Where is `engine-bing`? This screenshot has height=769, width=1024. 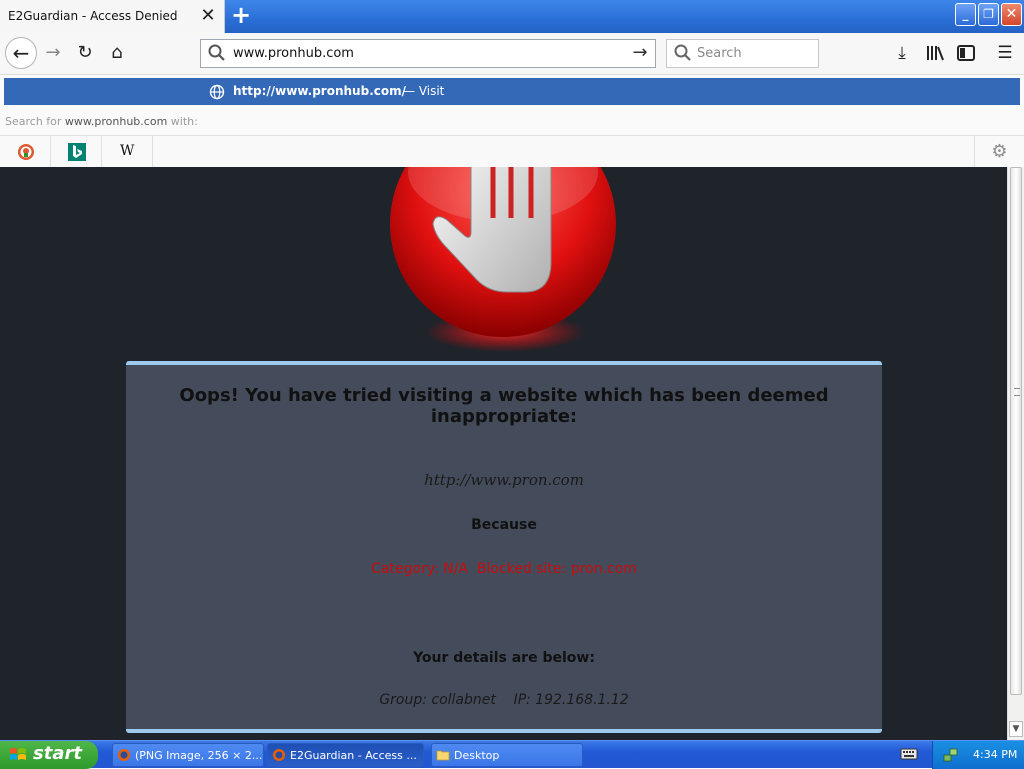 engine-bing is located at coordinates (76, 151).